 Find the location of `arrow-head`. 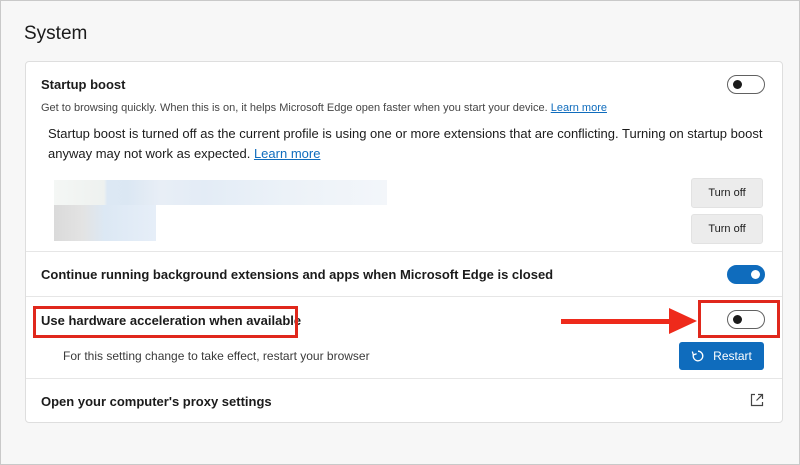

arrow-head is located at coordinates (683, 321).